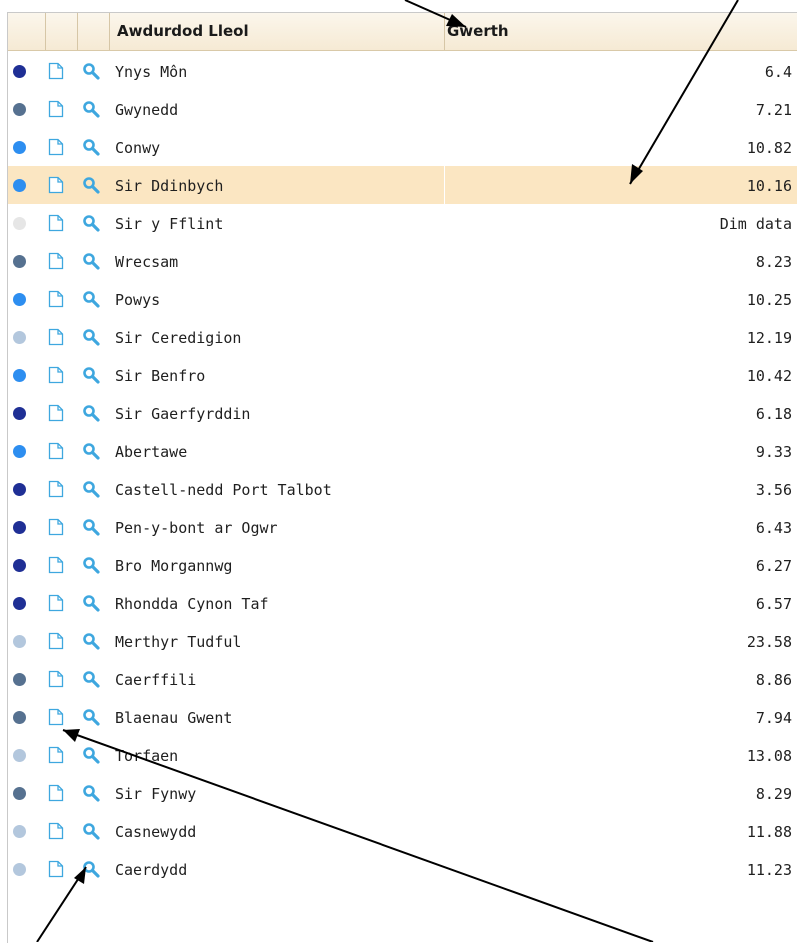 This screenshot has height=943, width=797. I want to click on table-row: Blaenau Gwent 7.94, so click(402, 717).